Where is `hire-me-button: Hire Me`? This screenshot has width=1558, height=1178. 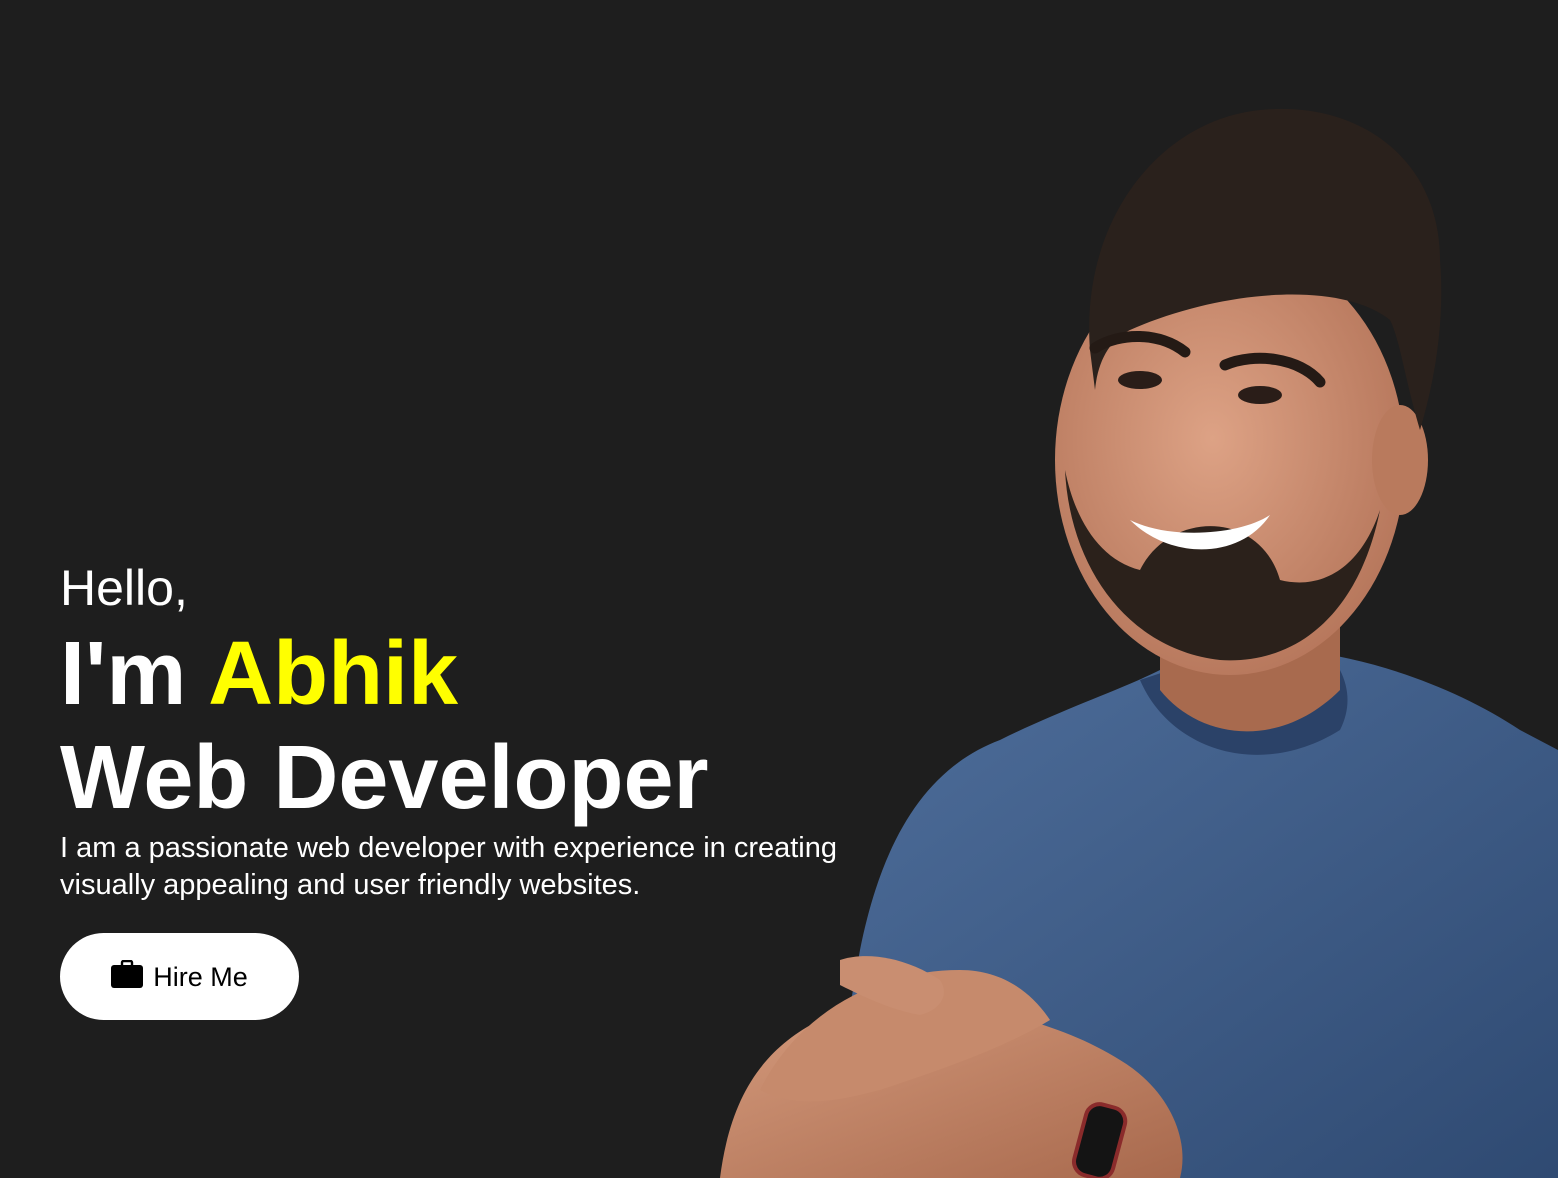
hire-me-button: Hire Me is located at coordinates (179, 976).